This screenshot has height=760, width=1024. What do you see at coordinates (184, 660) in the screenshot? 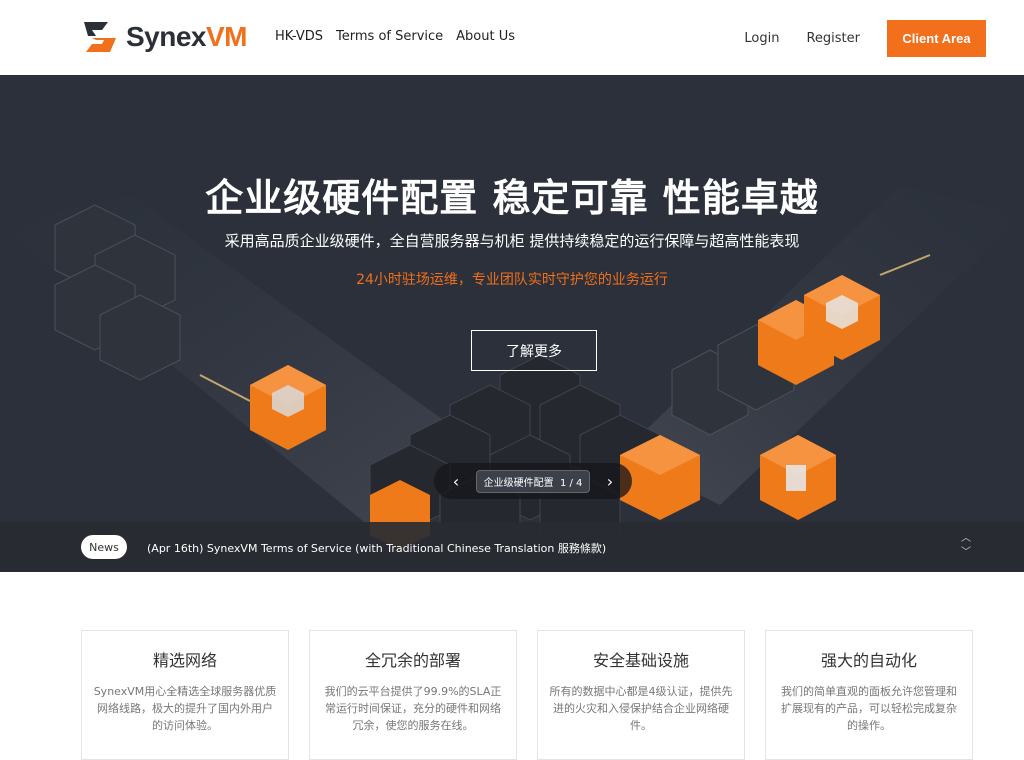
I see `feature-title: 精选网络` at bounding box center [184, 660].